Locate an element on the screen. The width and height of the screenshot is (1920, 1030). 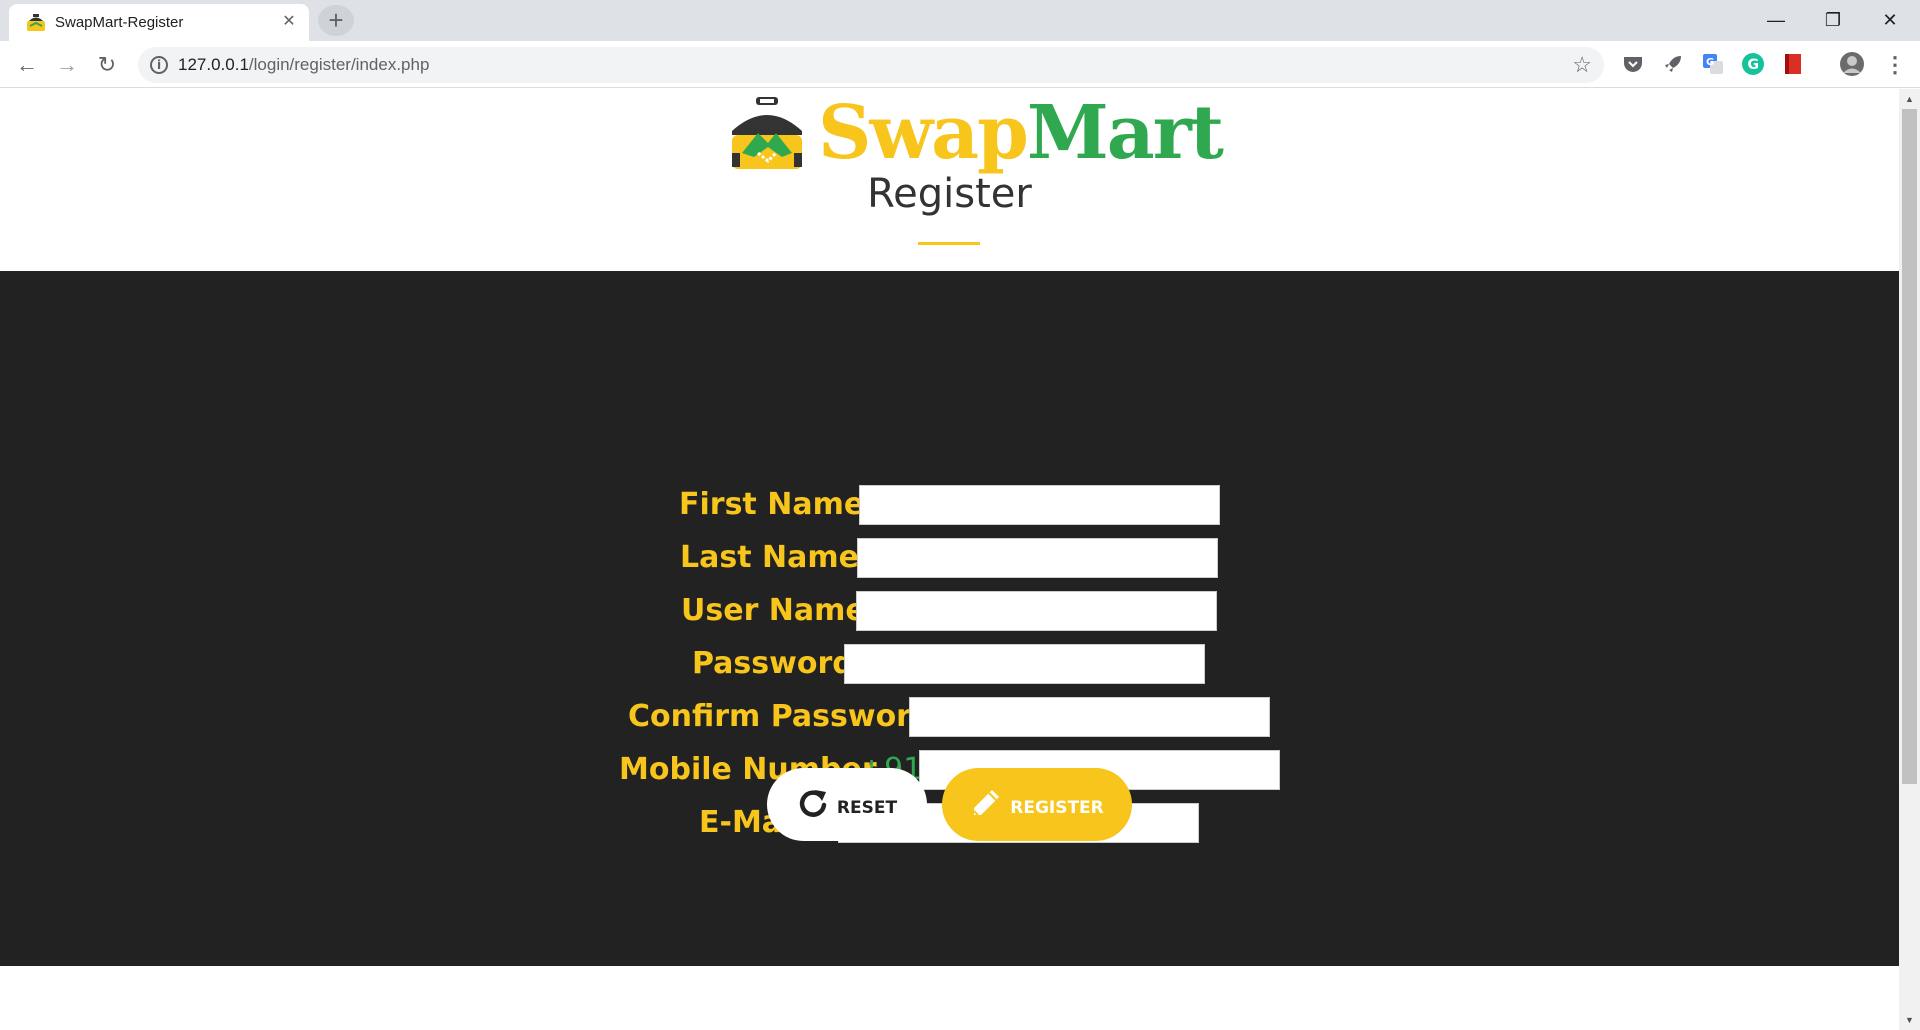
url-path: /login/register/index.php is located at coordinates (339, 64).